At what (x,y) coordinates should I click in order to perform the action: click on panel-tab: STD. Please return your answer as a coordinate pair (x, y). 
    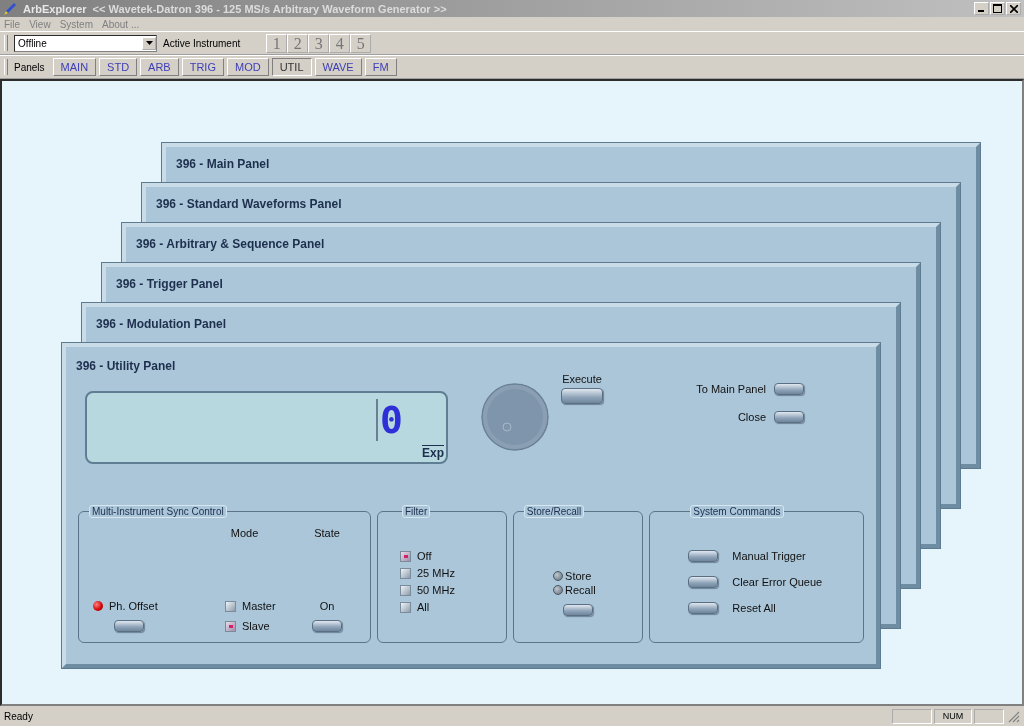
    Looking at the image, I should click on (118, 67).